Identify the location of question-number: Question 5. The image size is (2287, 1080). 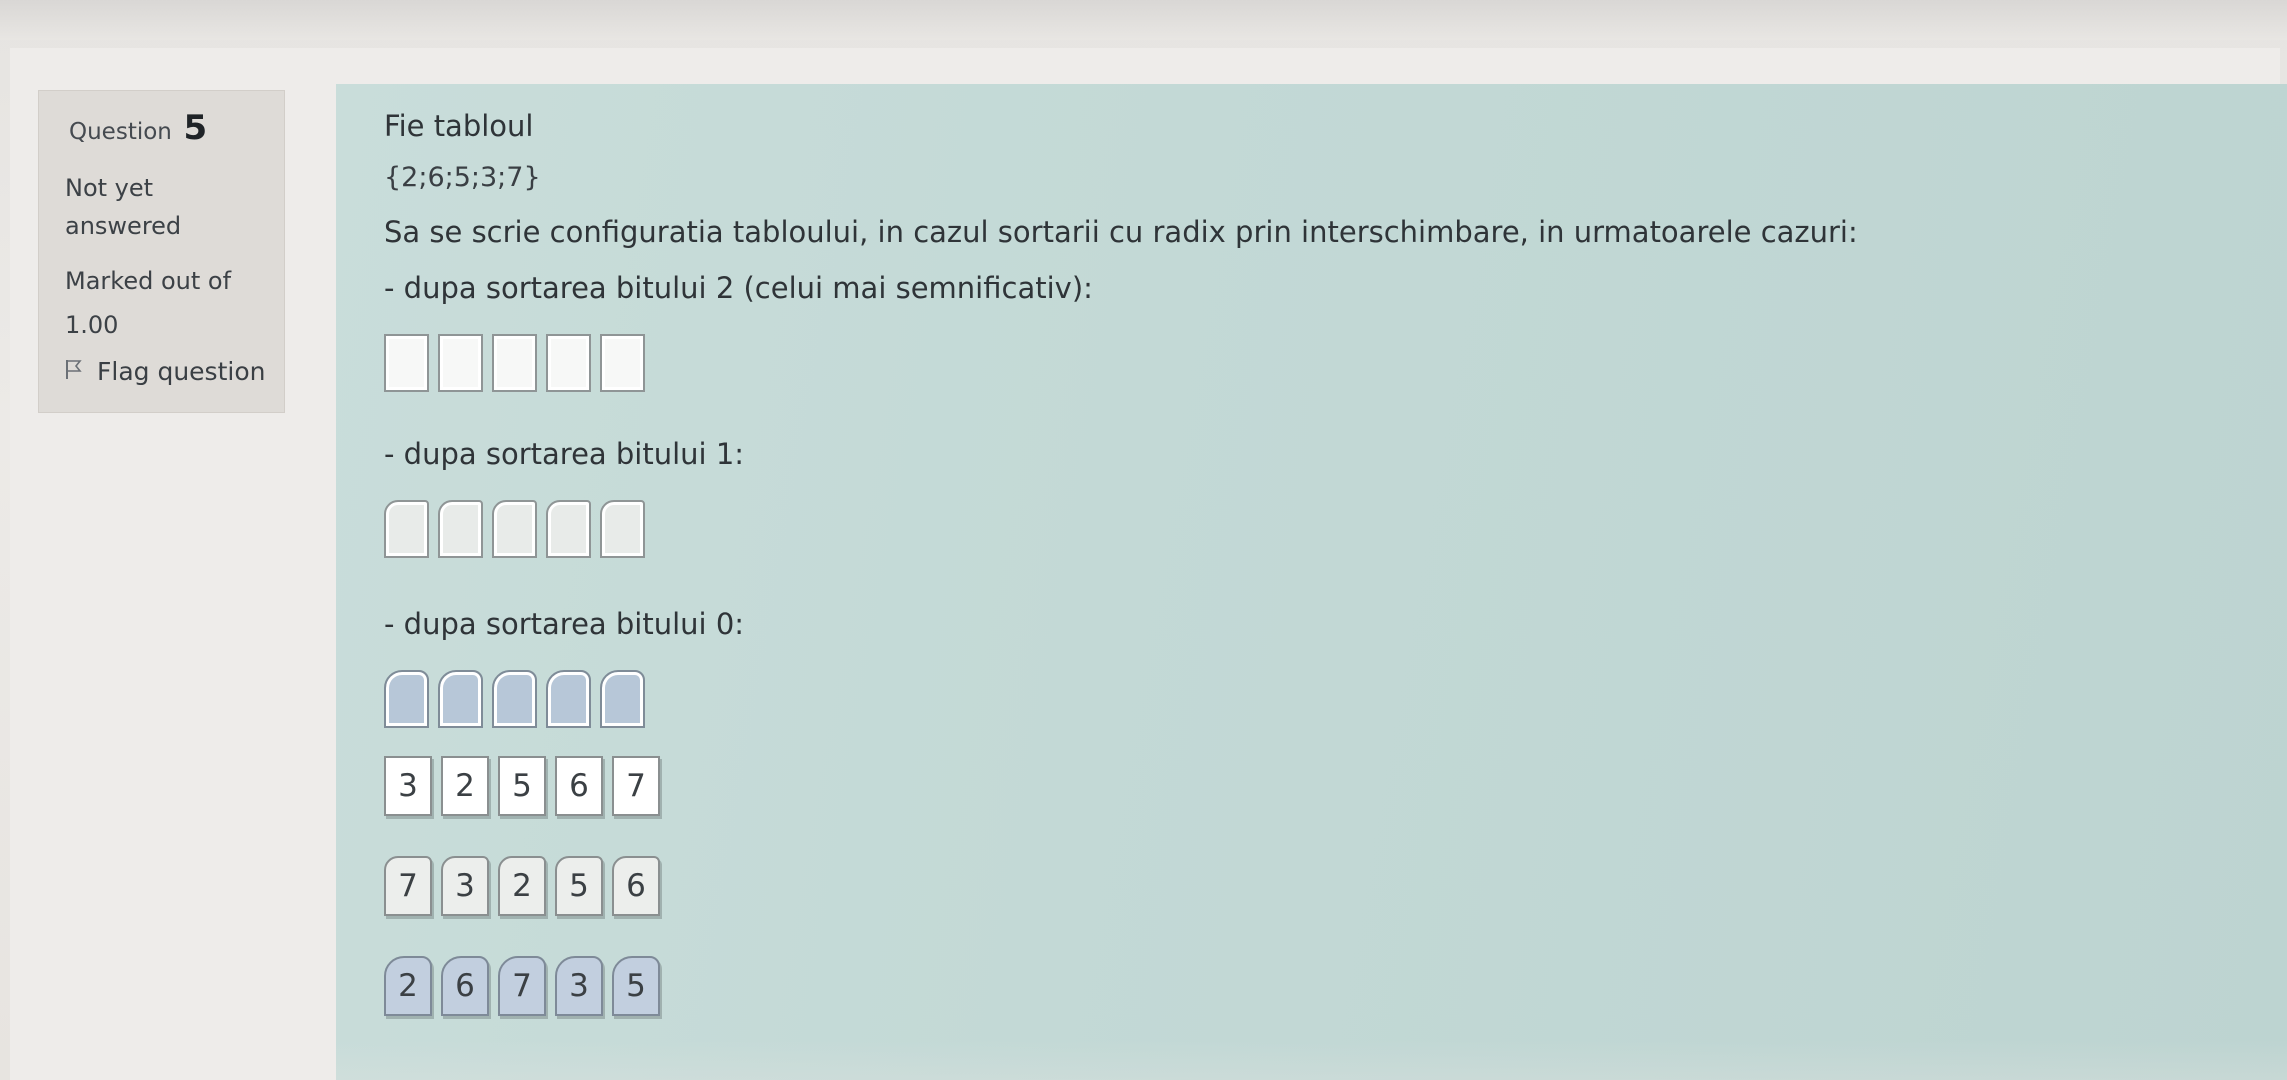
(168, 129).